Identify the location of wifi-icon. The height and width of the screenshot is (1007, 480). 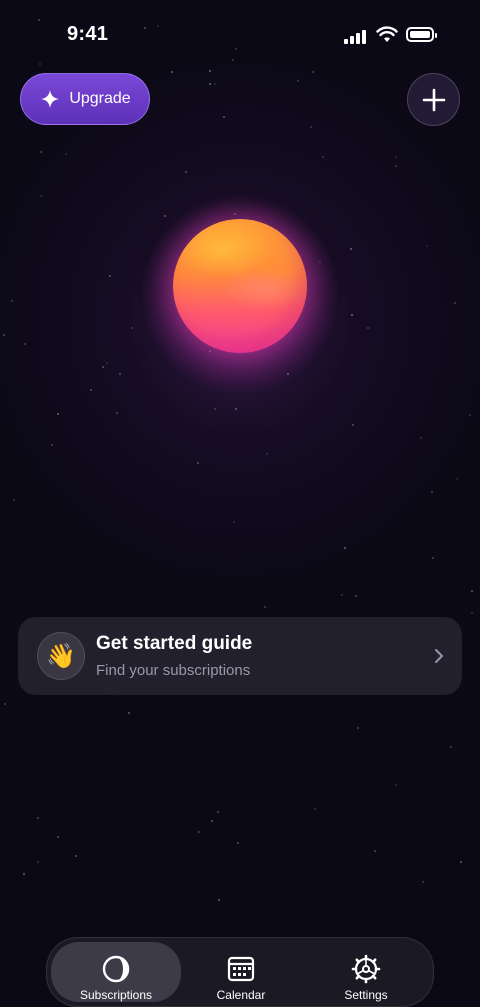
(387, 34).